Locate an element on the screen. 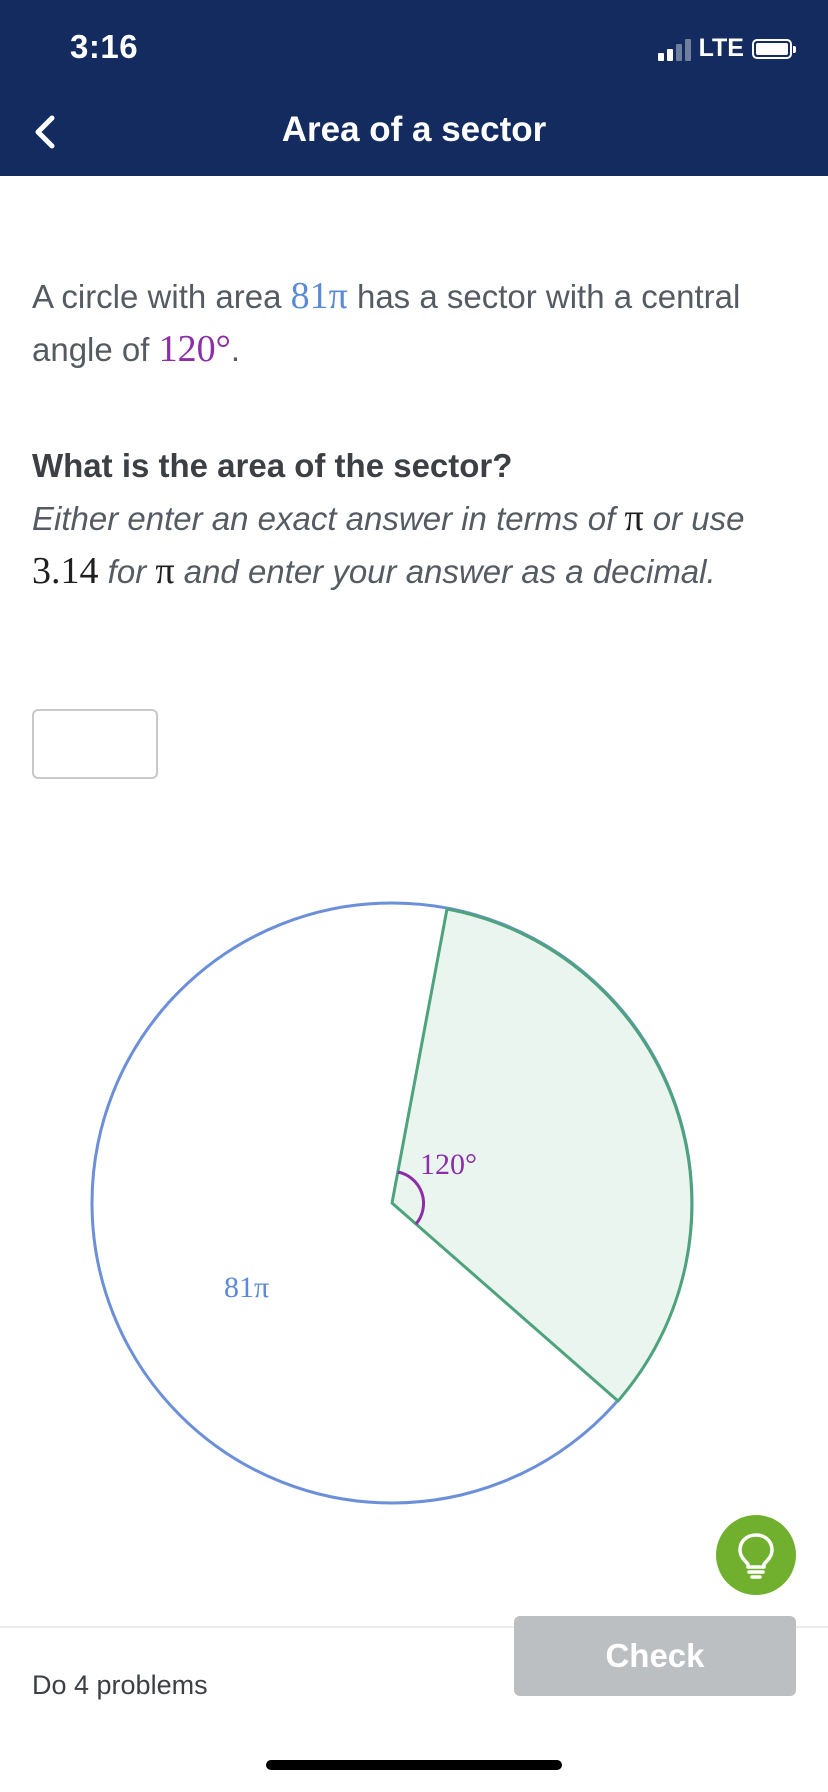 The height and width of the screenshot is (1792, 828). signal-icon is located at coordinates (674, 49).